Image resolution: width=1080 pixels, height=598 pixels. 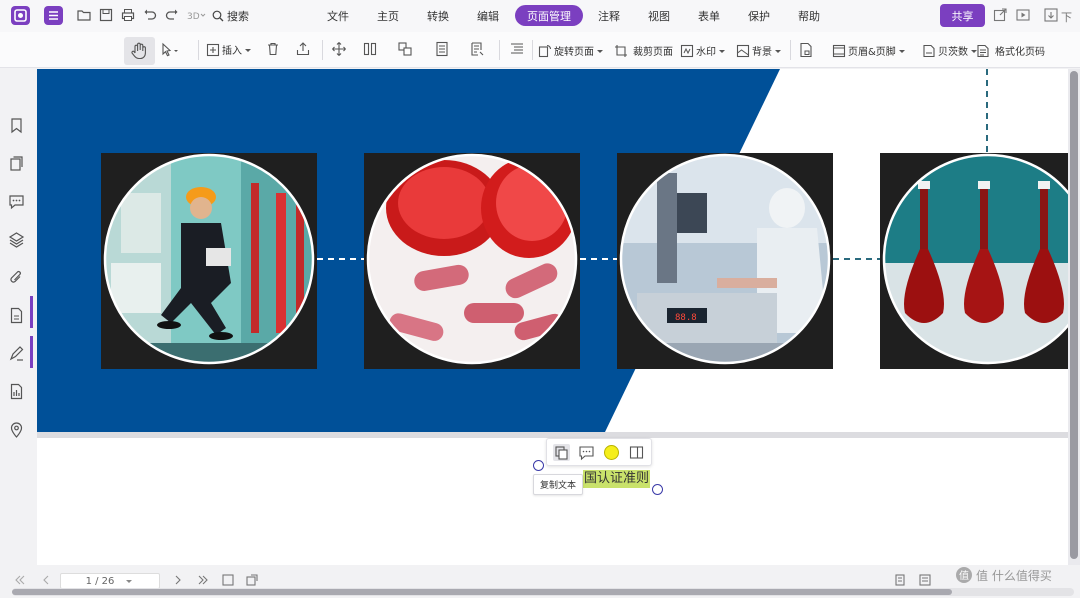 What do you see at coordinates (538, 465) in the screenshot?
I see `selection-start-handle` at bounding box center [538, 465].